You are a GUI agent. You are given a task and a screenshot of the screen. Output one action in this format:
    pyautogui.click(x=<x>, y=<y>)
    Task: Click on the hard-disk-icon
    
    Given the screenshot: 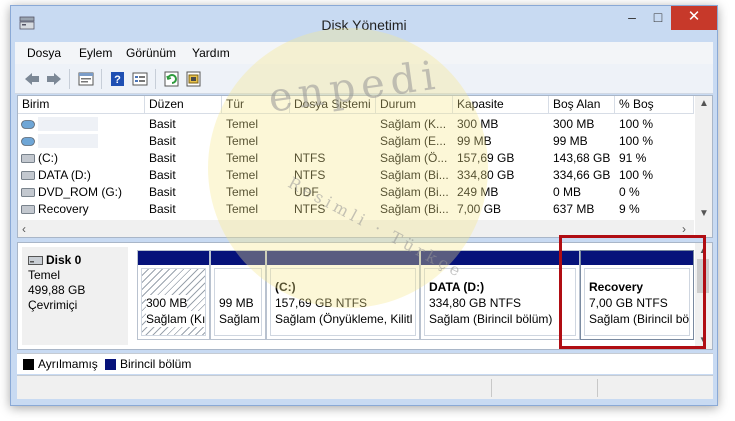 What is the action you would take?
    pyautogui.click(x=35, y=260)
    